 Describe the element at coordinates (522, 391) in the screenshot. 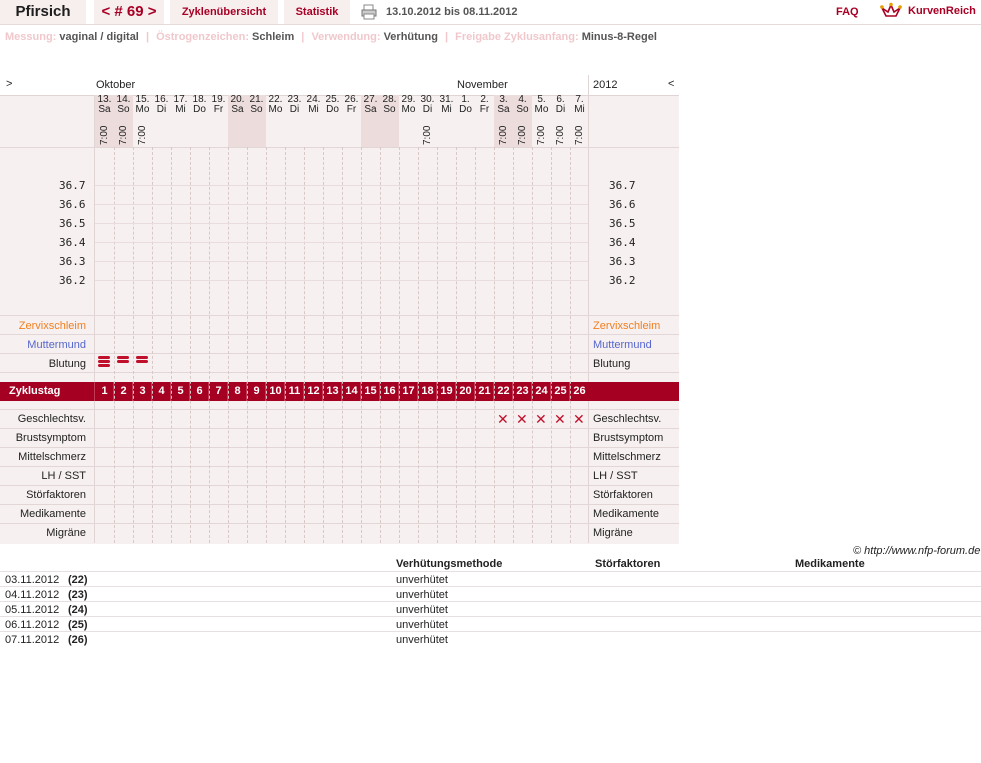

I see `cycle-day-number: 23` at that location.